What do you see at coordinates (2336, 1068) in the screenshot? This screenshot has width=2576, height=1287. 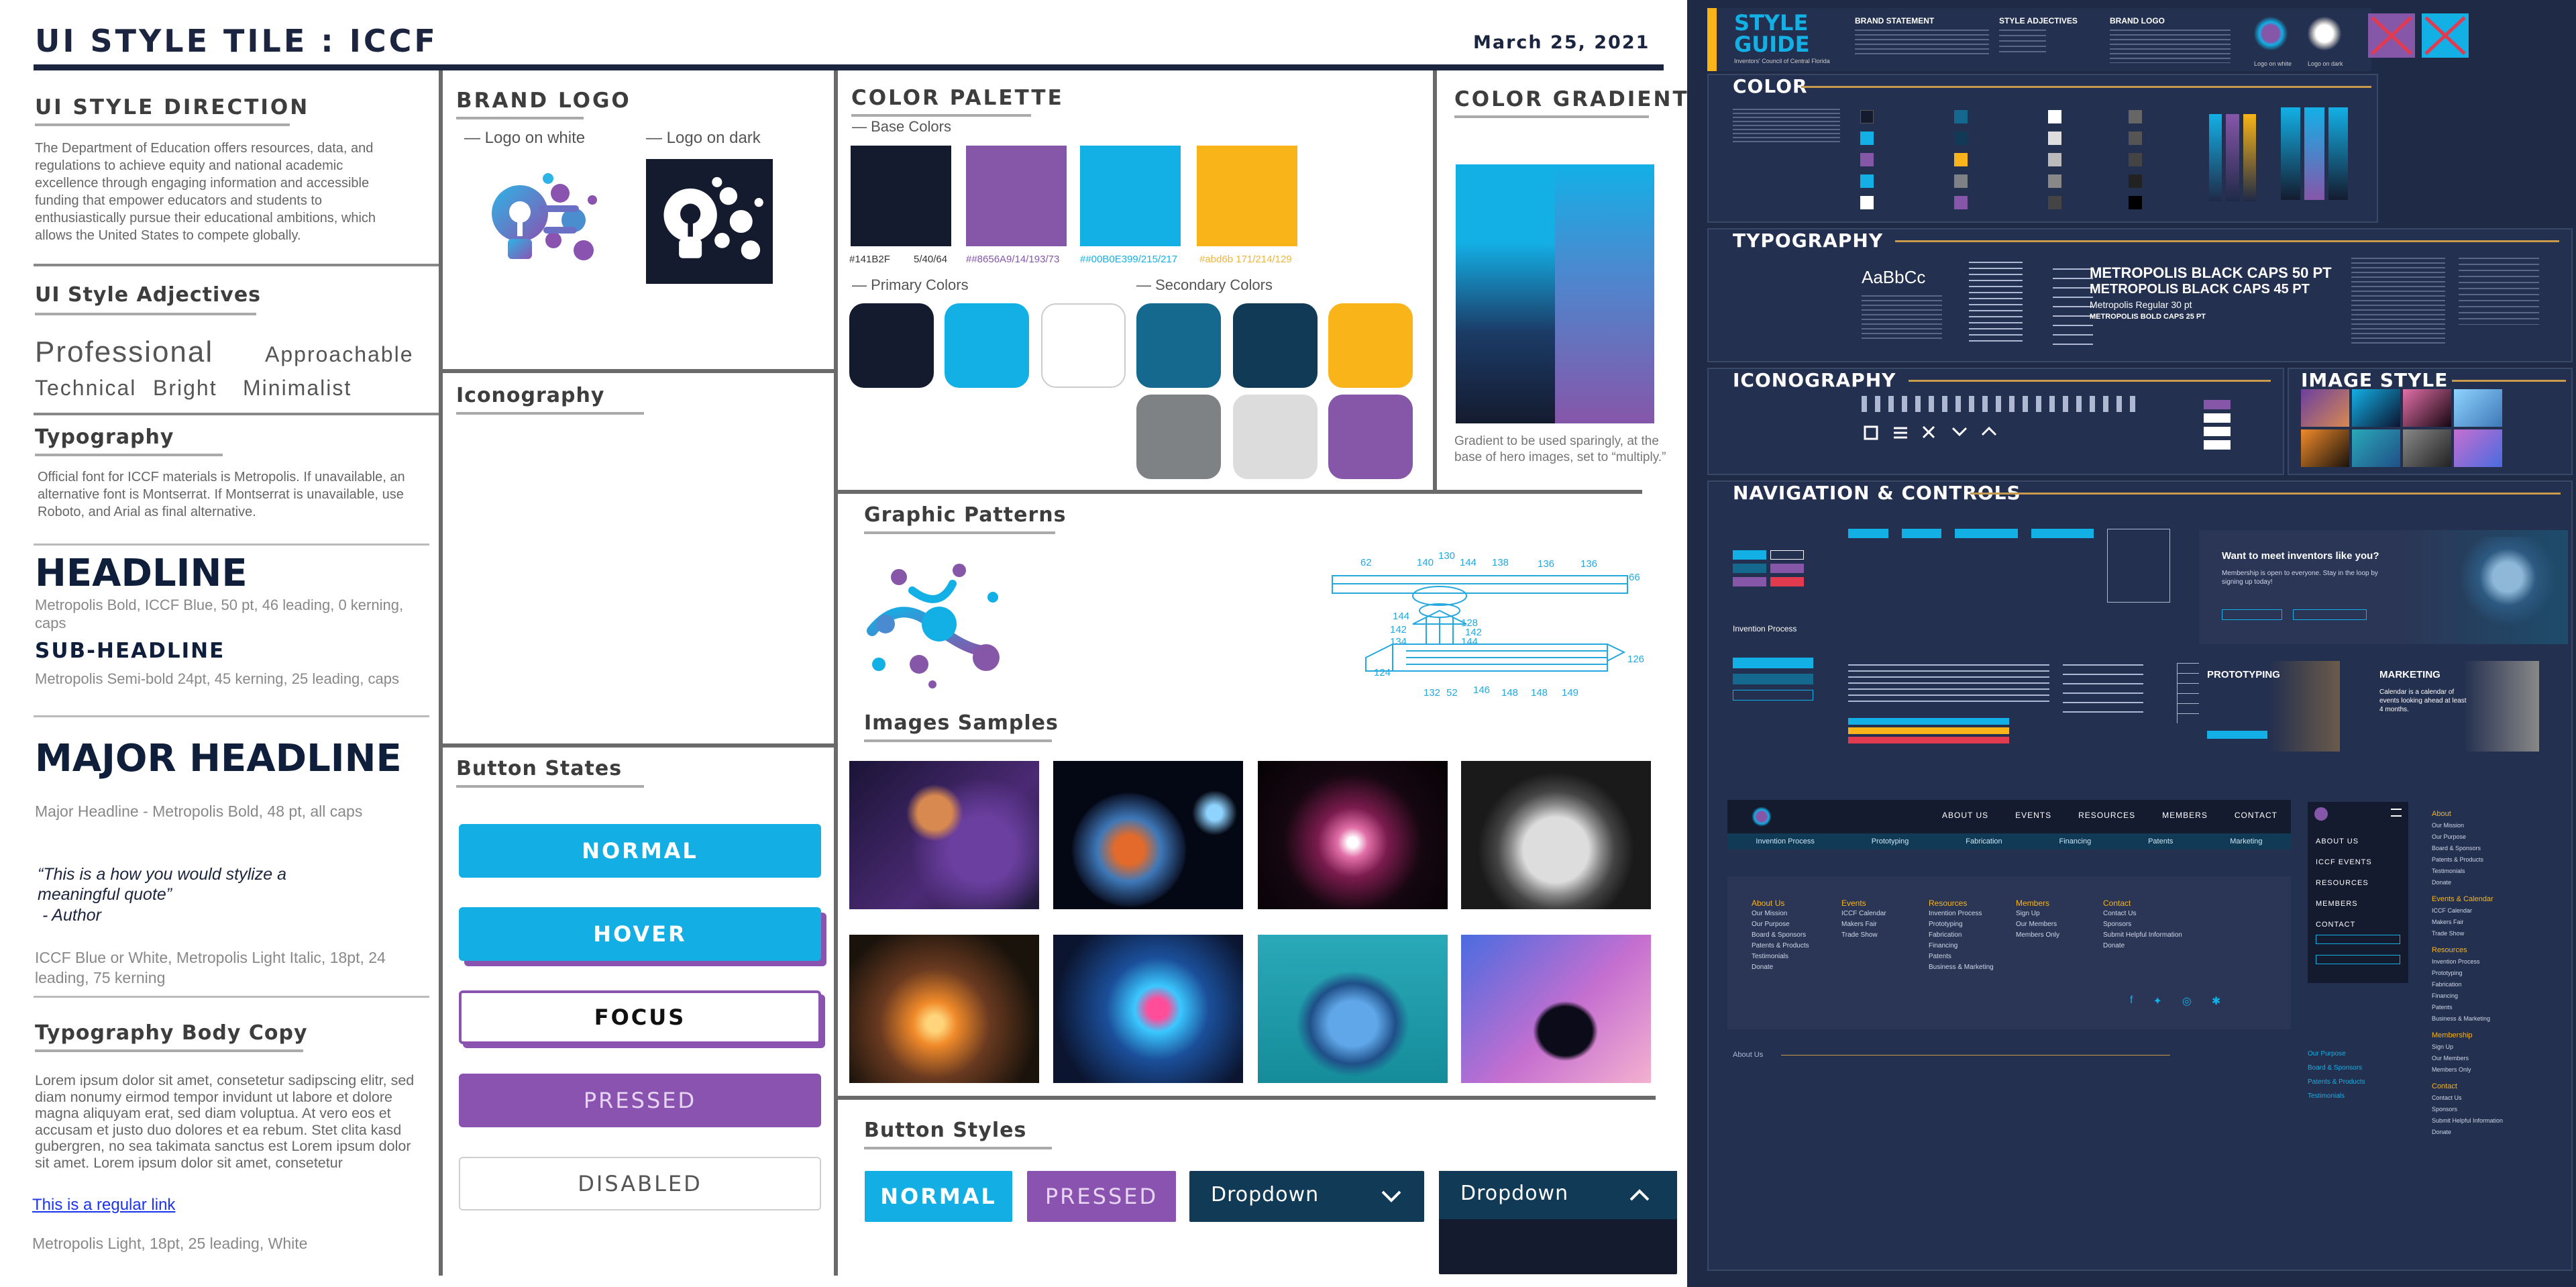 I see `mobile-sub-item: Board & Sponsors` at bounding box center [2336, 1068].